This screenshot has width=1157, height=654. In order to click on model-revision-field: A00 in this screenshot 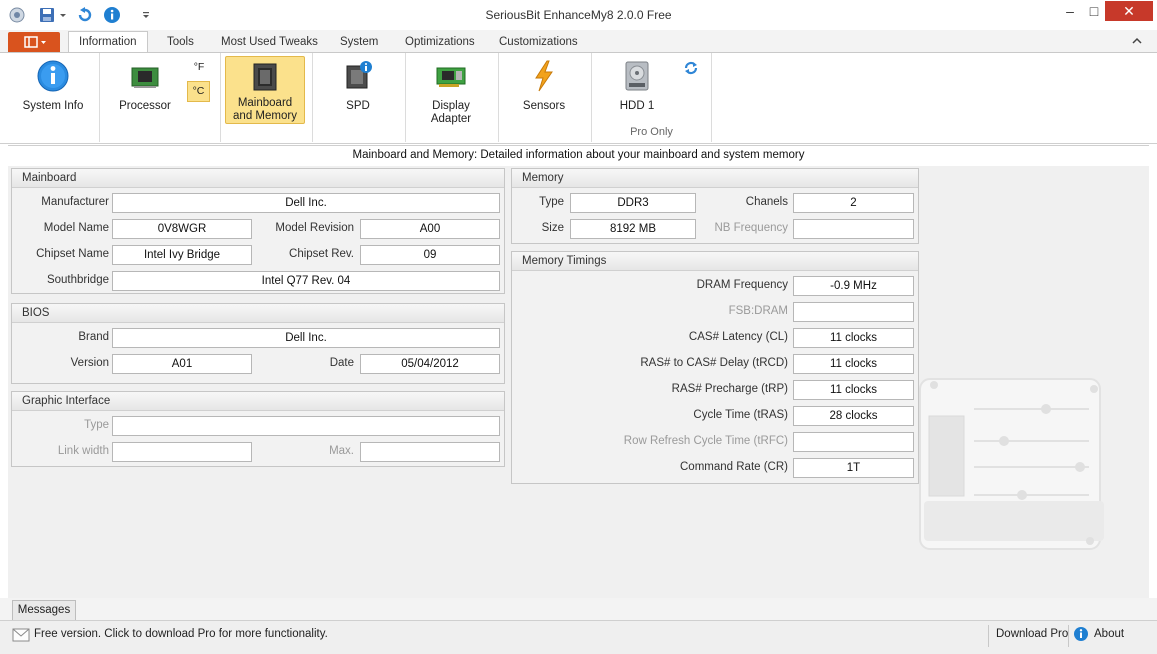, I will do `click(430, 229)`.